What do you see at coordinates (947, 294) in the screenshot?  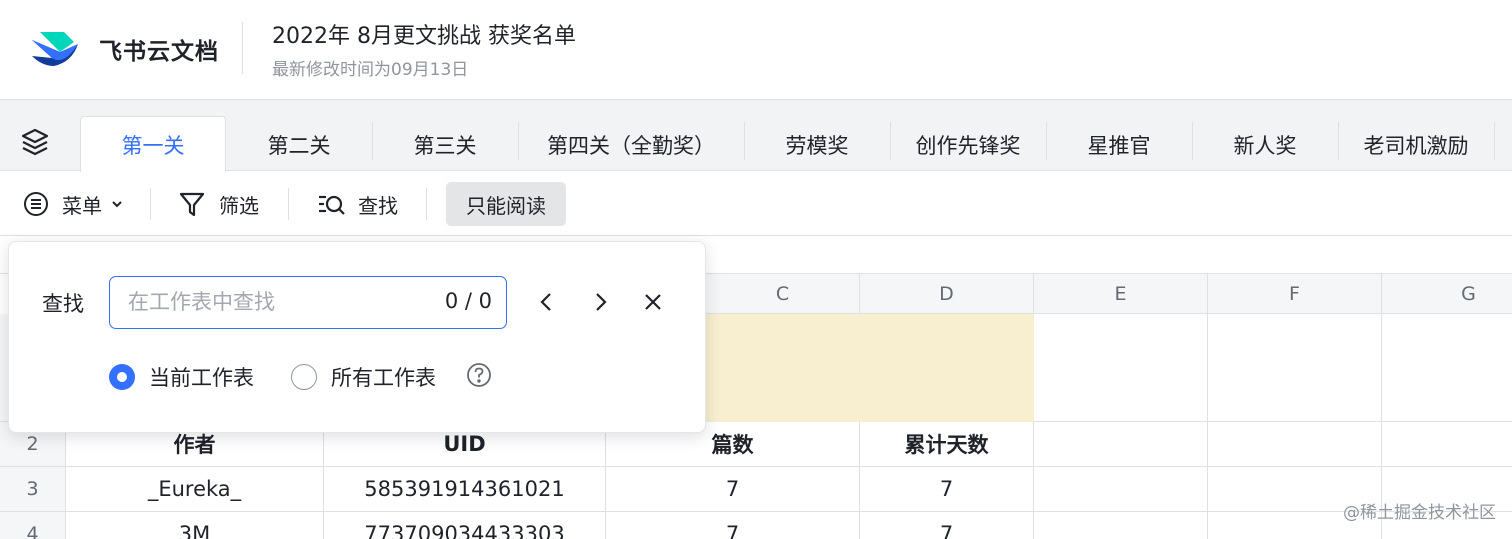 I see `column-header-d: D` at bounding box center [947, 294].